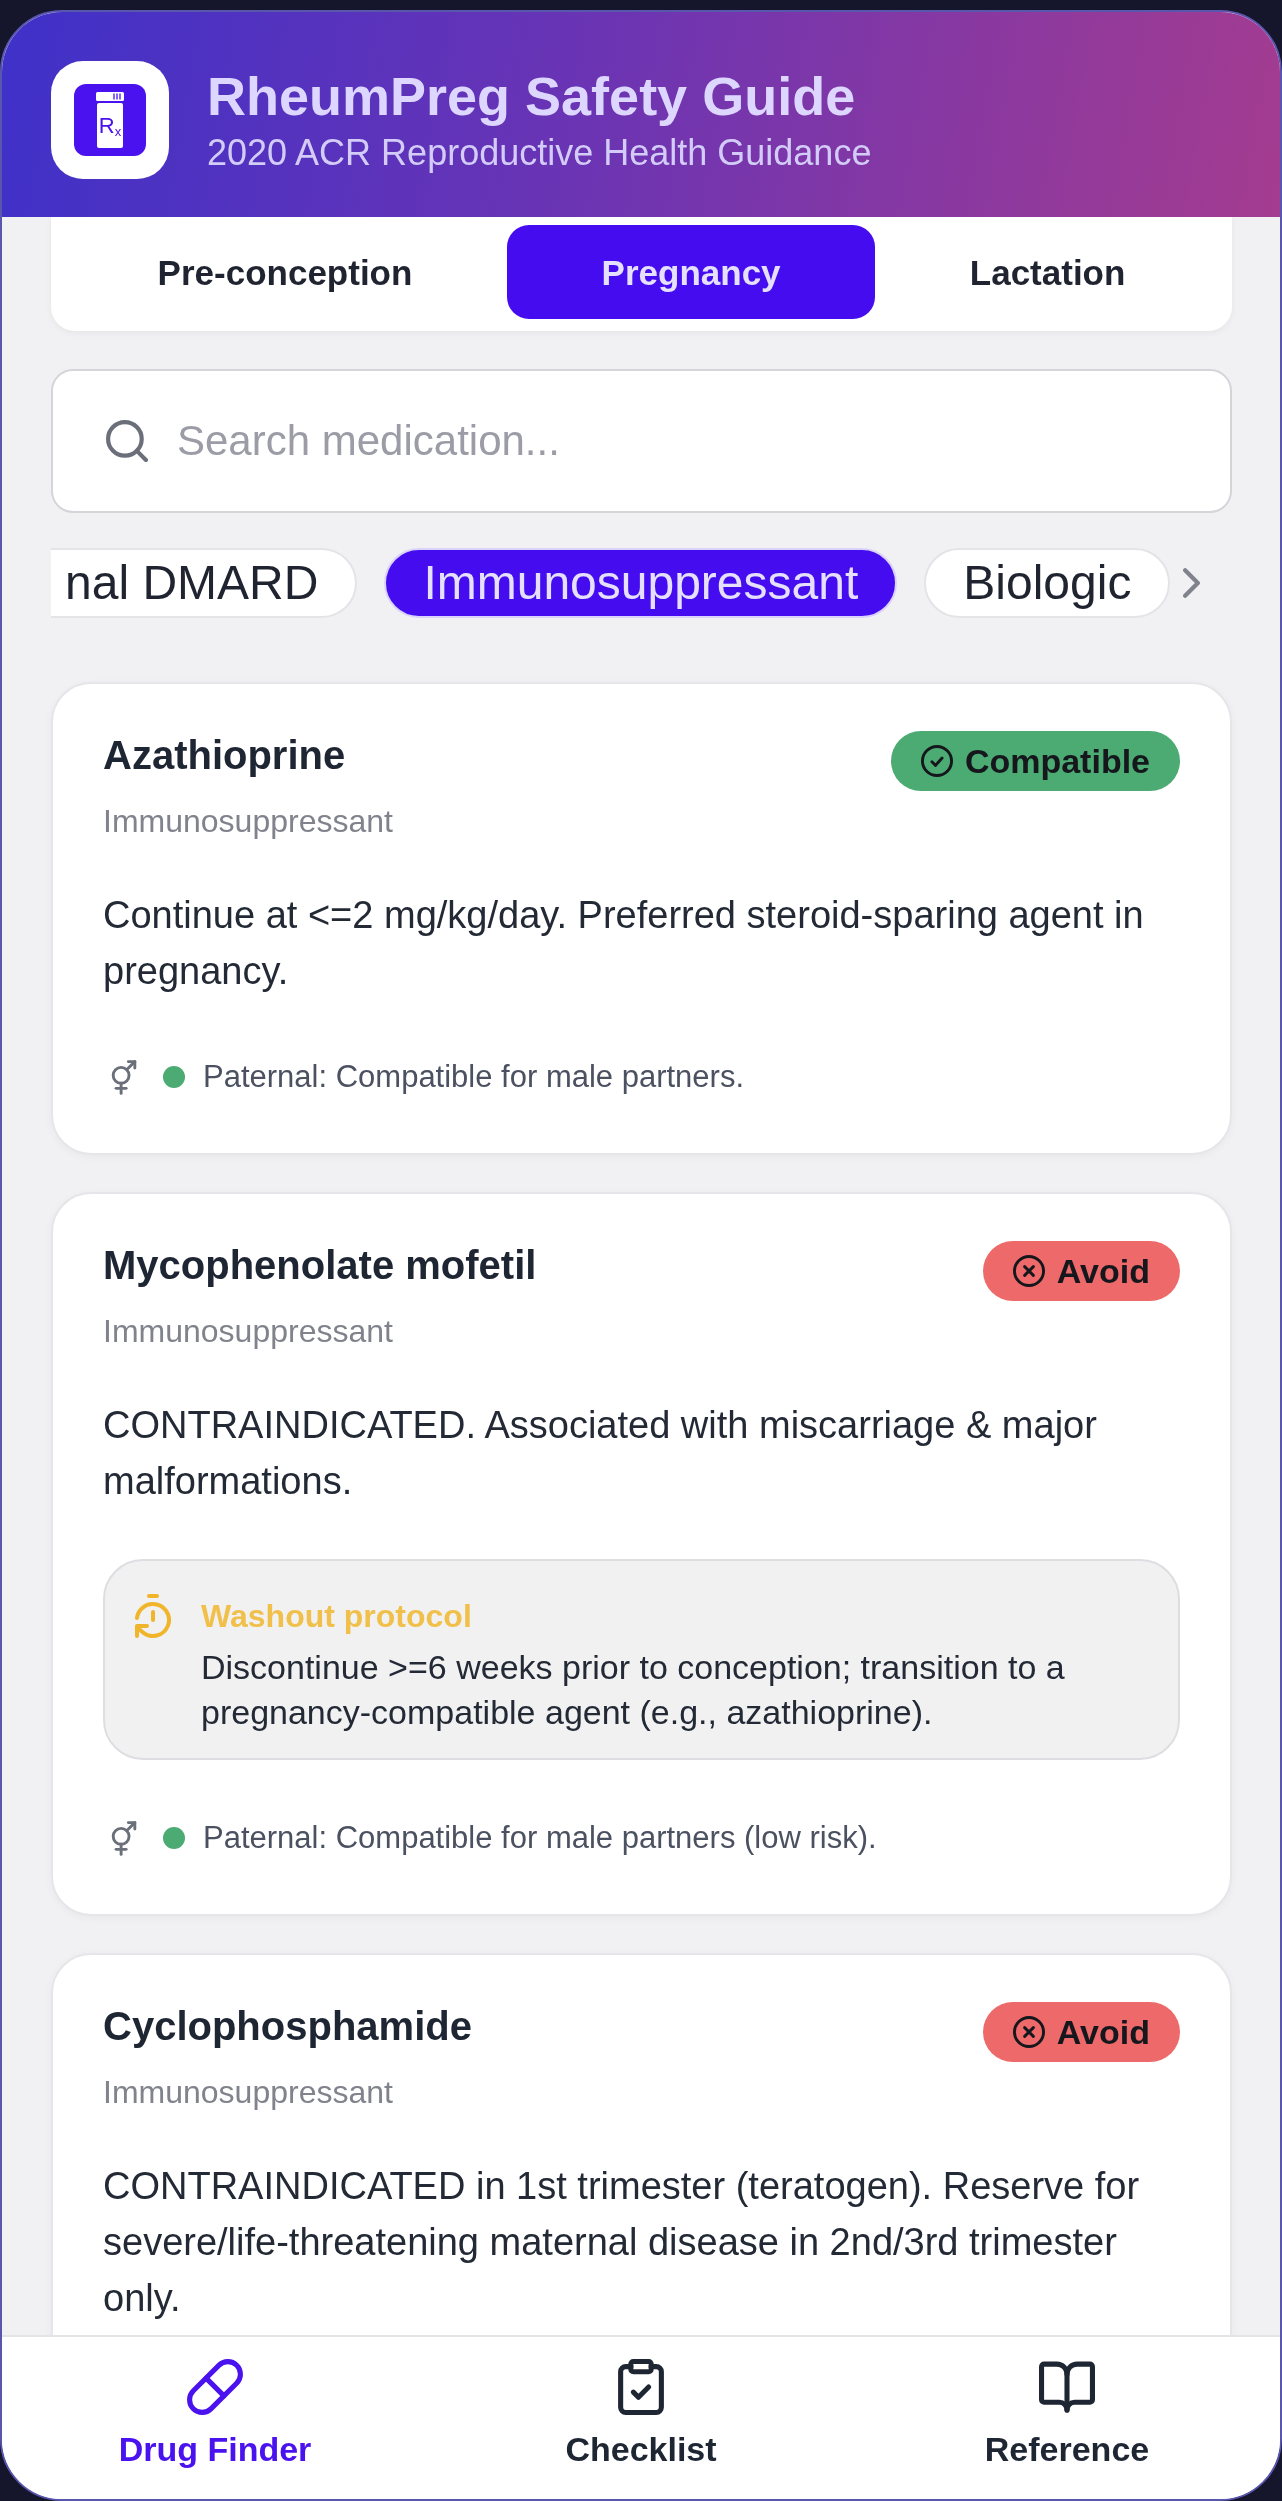  What do you see at coordinates (1067, 2387) in the screenshot?
I see `open-book-icon` at bounding box center [1067, 2387].